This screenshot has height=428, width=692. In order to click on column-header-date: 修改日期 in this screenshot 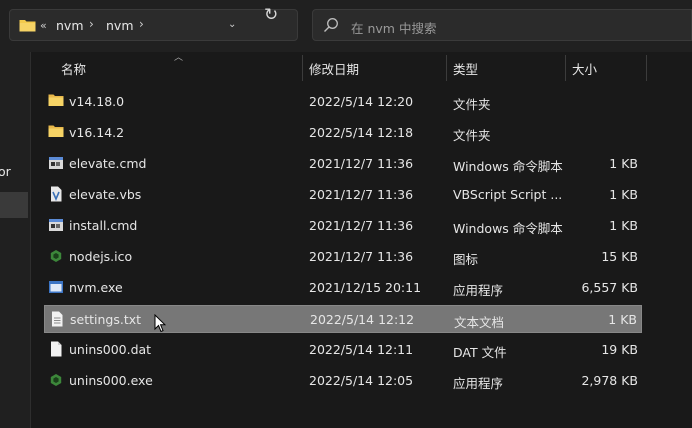, I will do `click(334, 68)`.